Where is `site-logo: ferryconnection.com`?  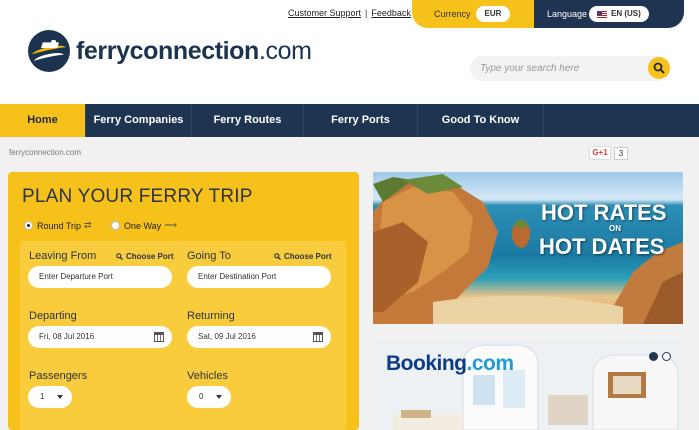
site-logo: ferryconnection.com is located at coordinates (170, 51).